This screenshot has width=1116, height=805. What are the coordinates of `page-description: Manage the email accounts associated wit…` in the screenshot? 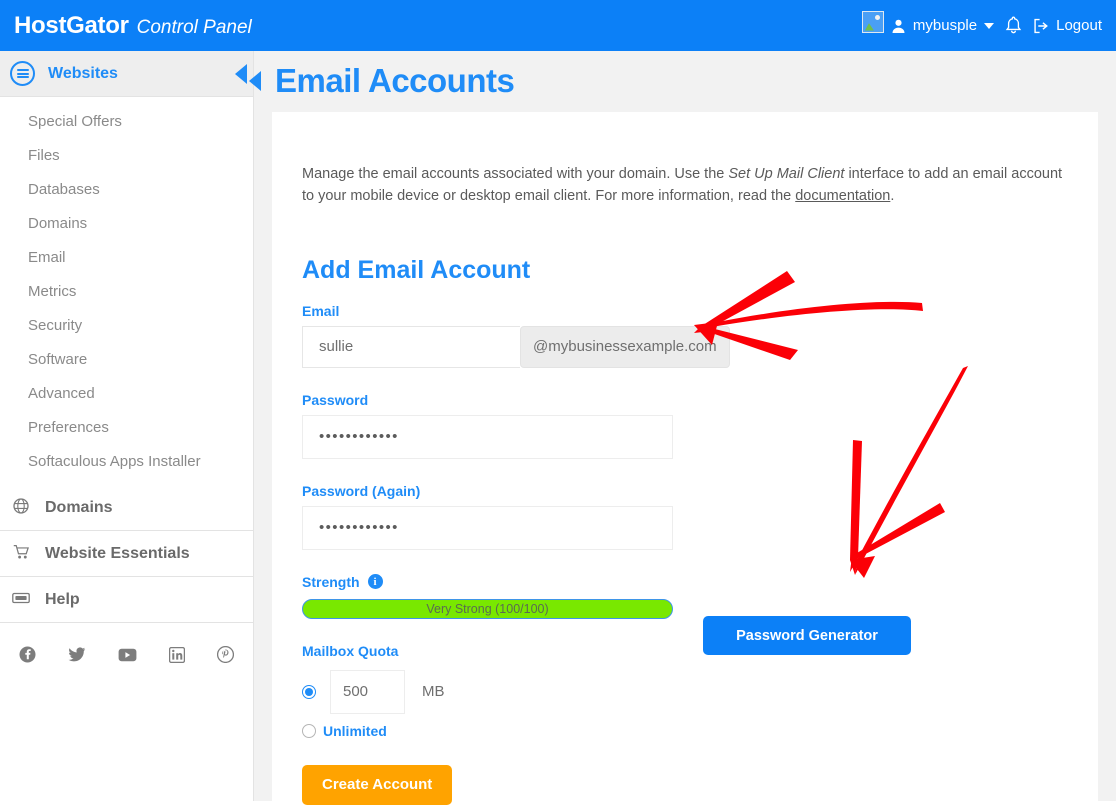 It's located at (685, 185).